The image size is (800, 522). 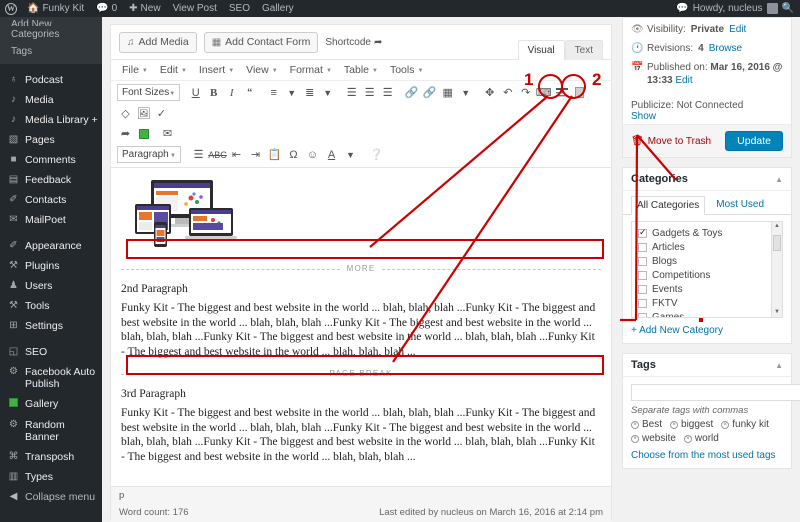 What do you see at coordinates (261, 42) in the screenshot?
I see `add-contact-form-button: ▦ Add Contact Form` at bounding box center [261, 42].